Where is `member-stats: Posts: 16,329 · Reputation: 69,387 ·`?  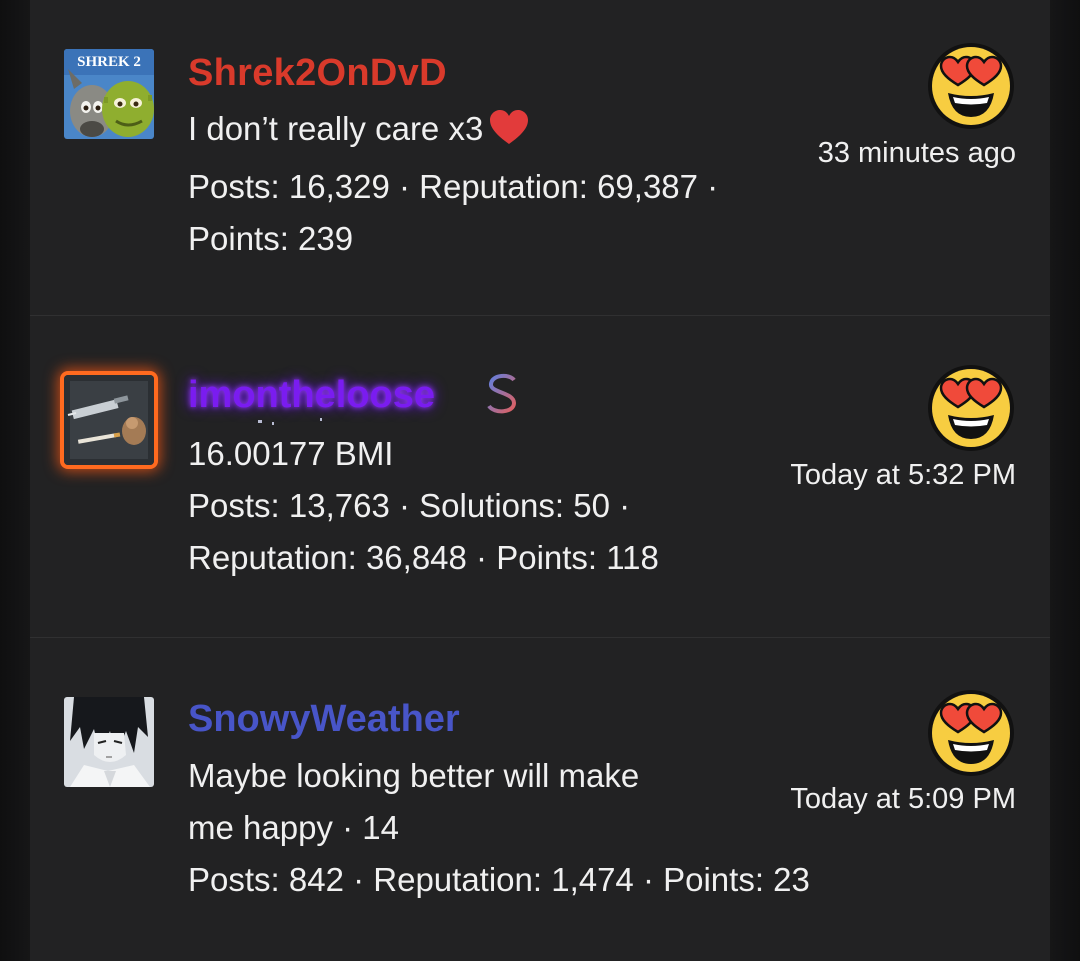
member-stats: Posts: 16,329 · Reputation: 69,387 · is located at coordinates (453, 186).